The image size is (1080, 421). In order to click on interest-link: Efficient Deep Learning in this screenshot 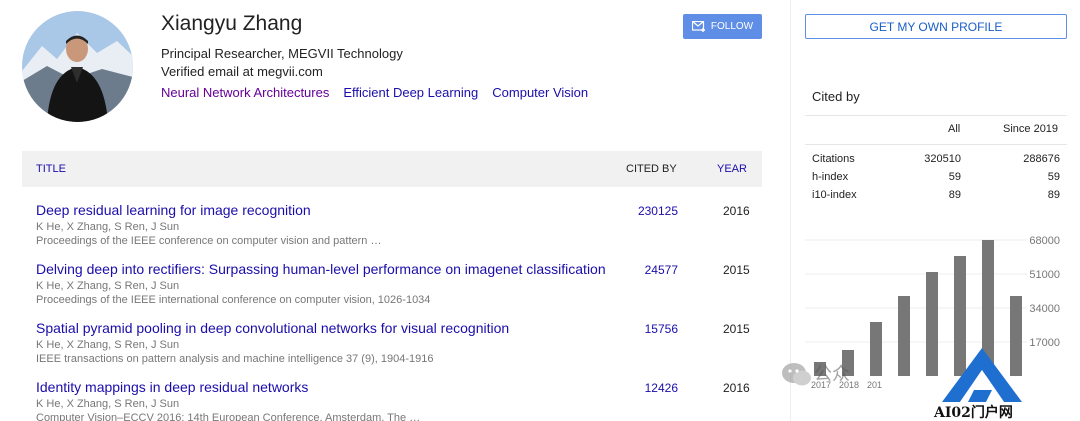, I will do `click(410, 92)`.